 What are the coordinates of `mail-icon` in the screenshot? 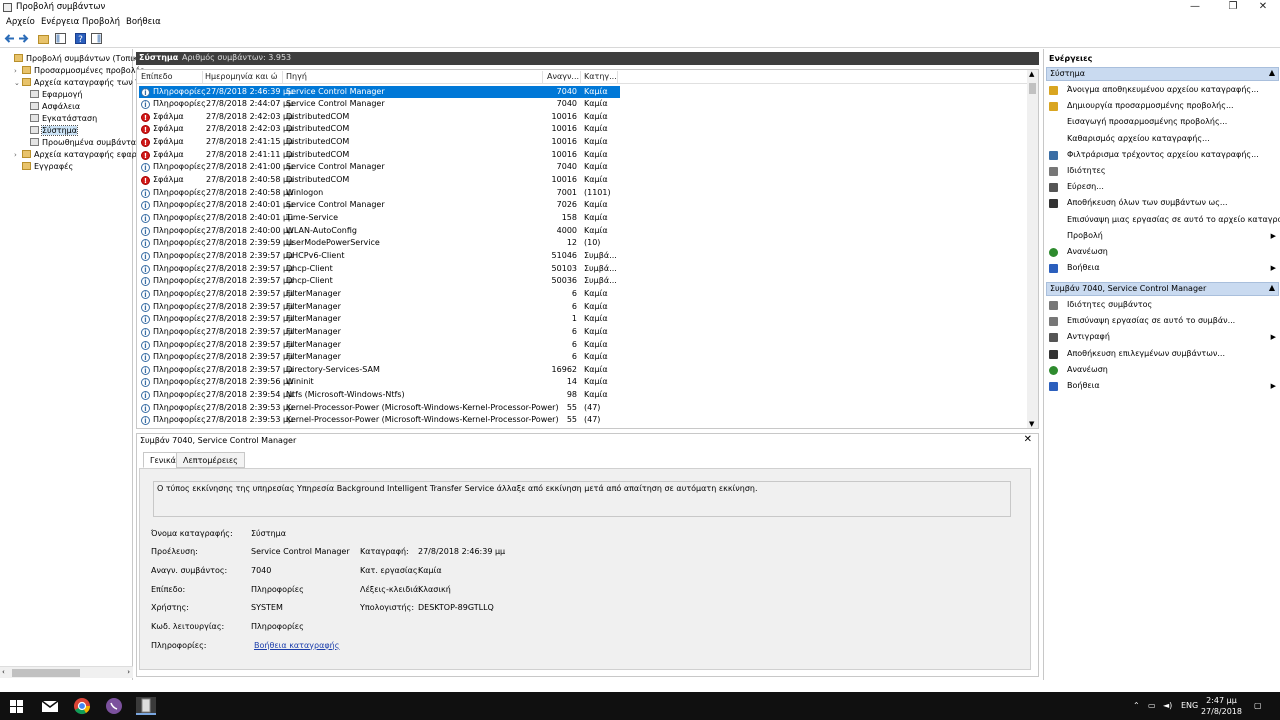 It's located at (50, 706).